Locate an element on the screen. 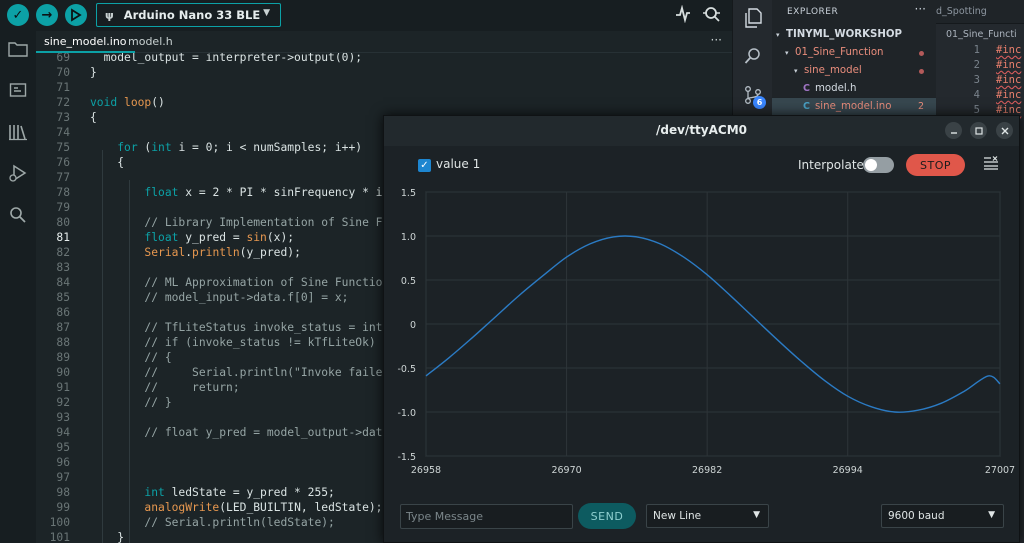 This screenshot has height=543, width=1024. code-line: 4 #inc is located at coordinates (980, 96).